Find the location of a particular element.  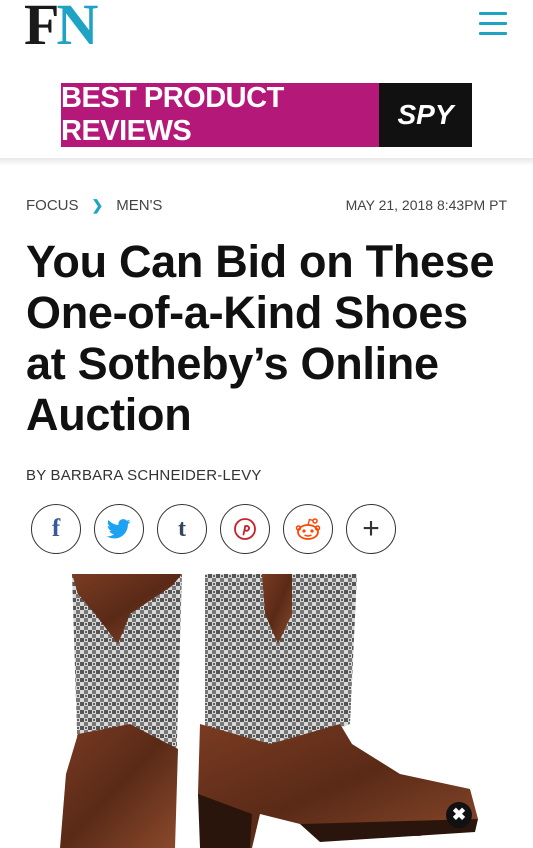

tumblr-glyph: t is located at coordinates (182, 528).